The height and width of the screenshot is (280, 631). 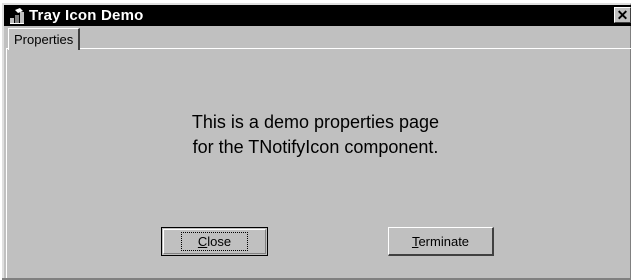 What do you see at coordinates (318, 38) in the screenshot?
I see `tab-strip: Properties` at bounding box center [318, 38].